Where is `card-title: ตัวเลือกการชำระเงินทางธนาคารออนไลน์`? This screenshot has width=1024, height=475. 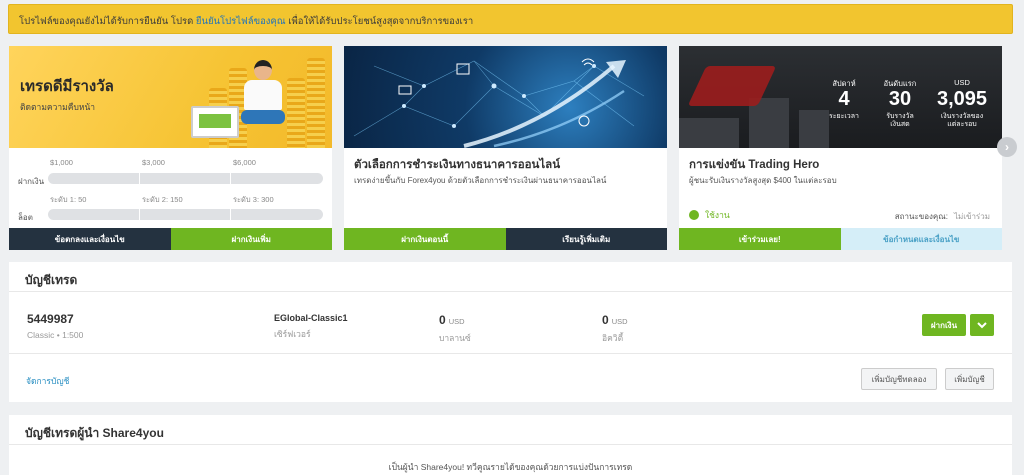 card-title: ตัวเลือกการชำระเงินทางธนาคารออนไลน์ is located at coordinates (457, 165).